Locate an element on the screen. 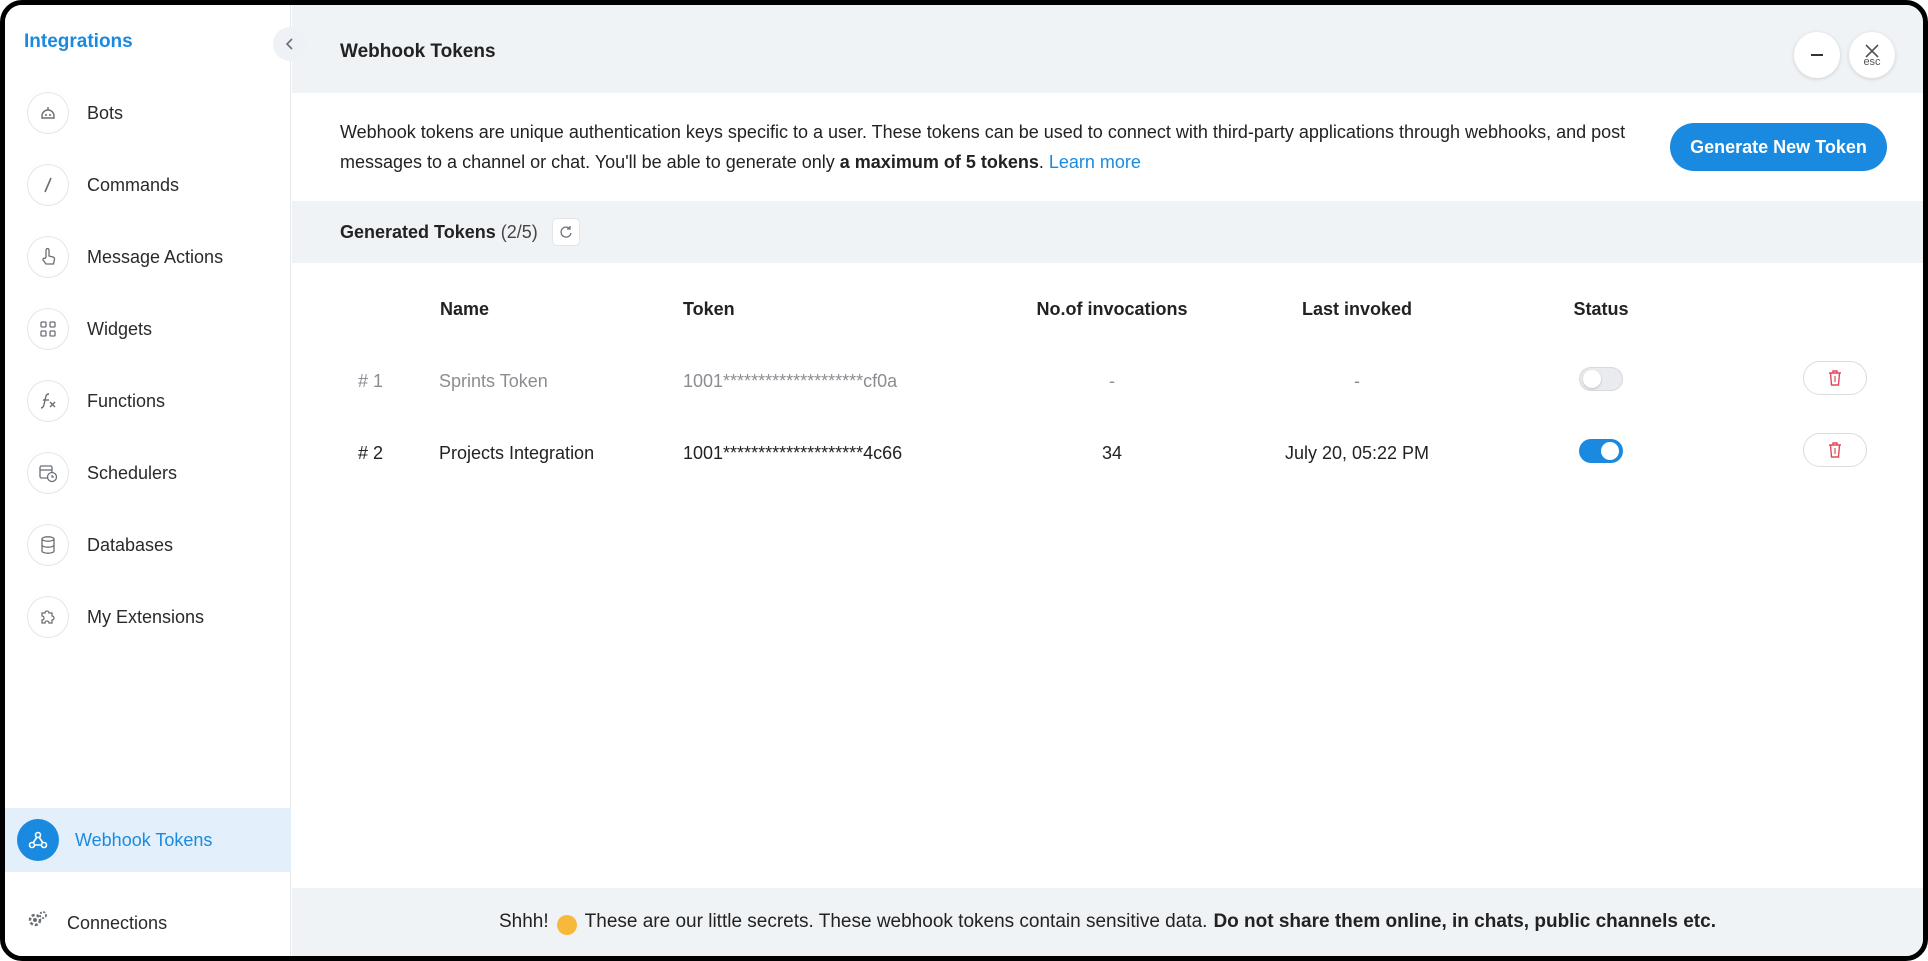 The image size is (1928, 961). last-invoked: July 20, 05:22 PM is located at coordinates (1357, 453).